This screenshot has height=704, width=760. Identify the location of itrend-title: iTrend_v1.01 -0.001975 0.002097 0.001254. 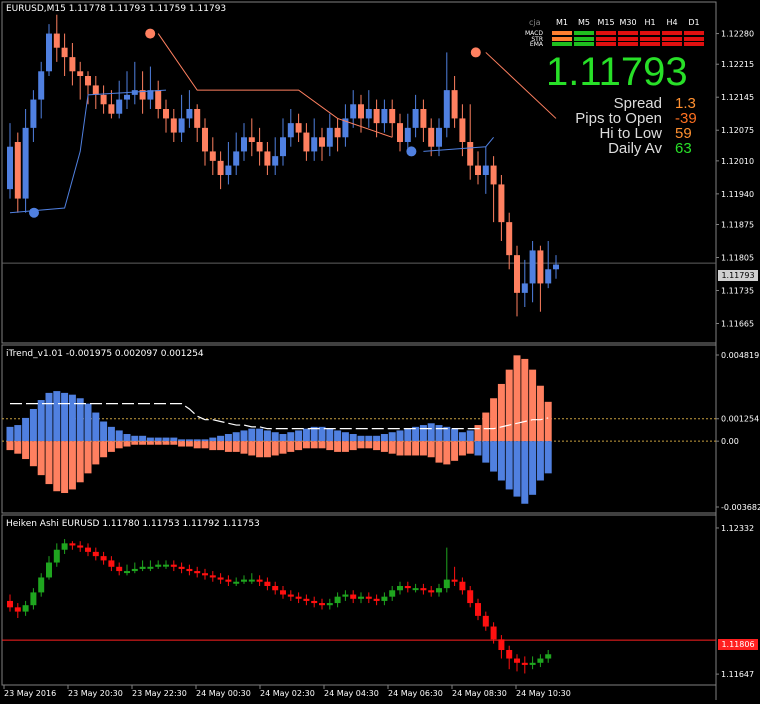
(105, 354).